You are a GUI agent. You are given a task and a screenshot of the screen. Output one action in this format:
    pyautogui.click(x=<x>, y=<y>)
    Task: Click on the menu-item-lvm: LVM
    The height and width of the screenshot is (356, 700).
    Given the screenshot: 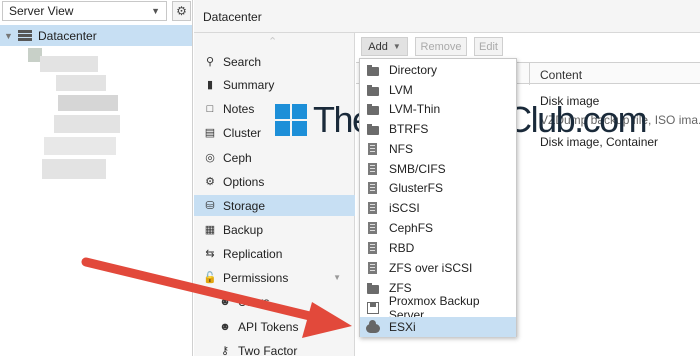 What is the action you would take?
    pyautogui.click(x=438, y=90)
    